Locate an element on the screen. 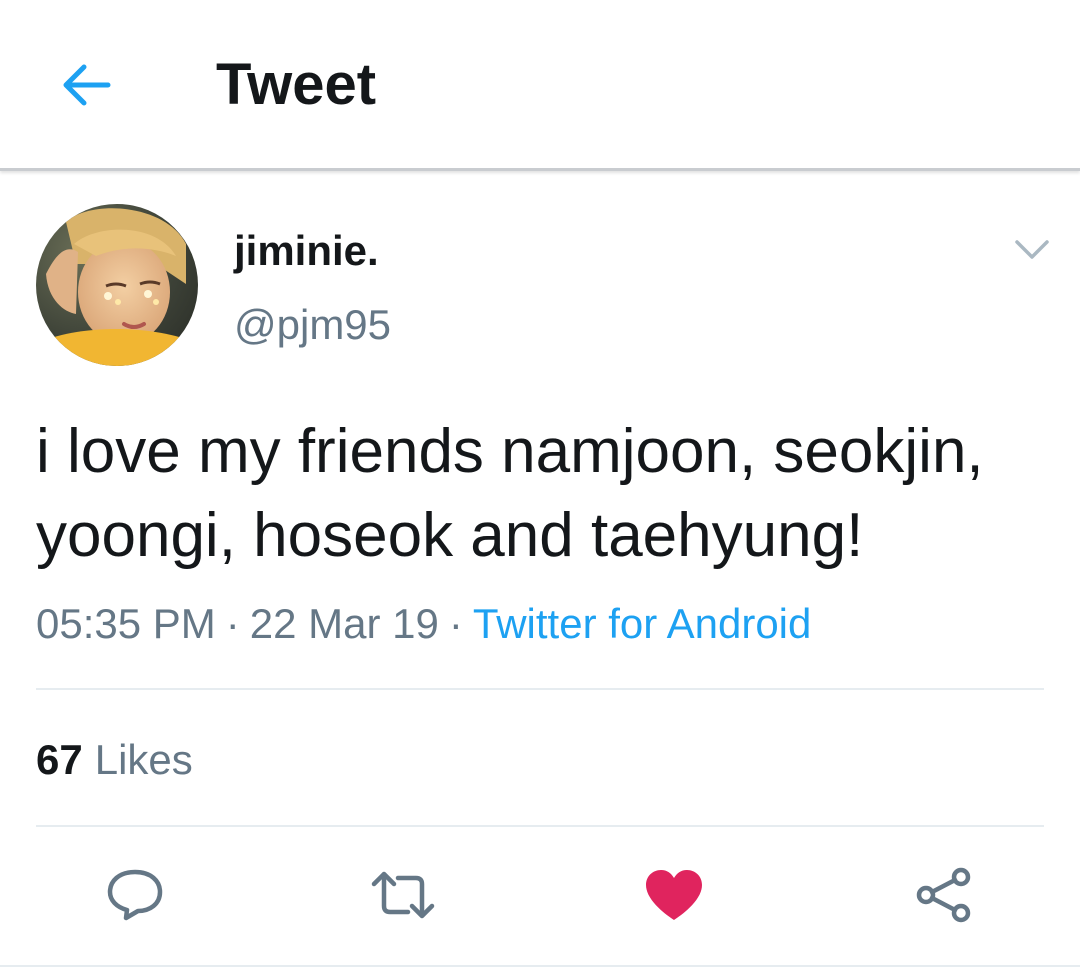 This screenshot has height=973, width=1080. avatar-photo is located at coordinates (117, 285).